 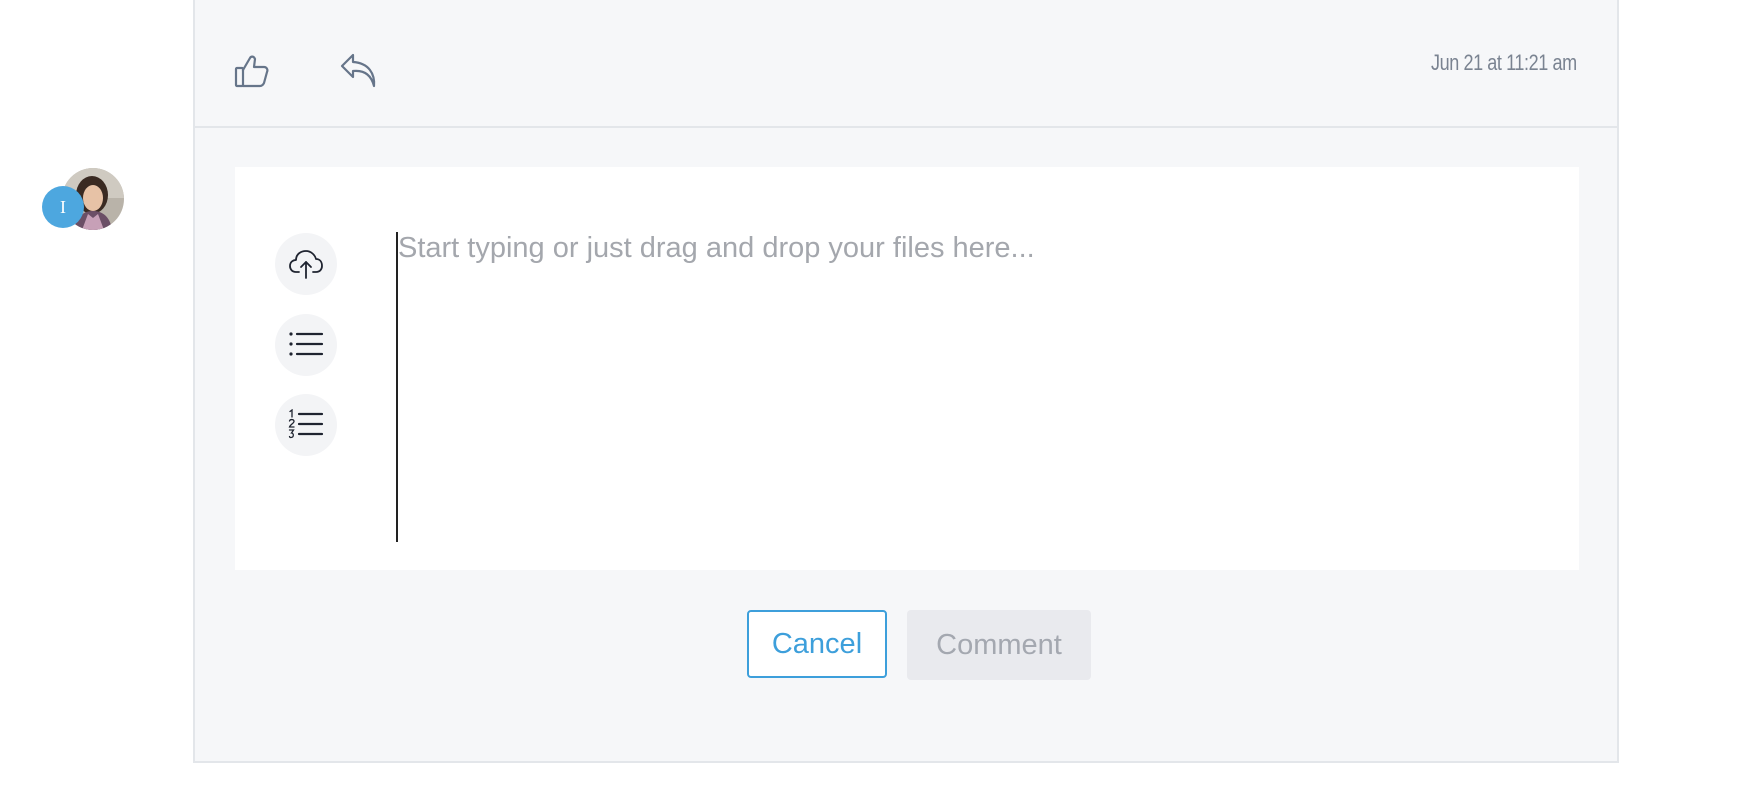 I want to click on reply-button, so click(x=359, y=71).